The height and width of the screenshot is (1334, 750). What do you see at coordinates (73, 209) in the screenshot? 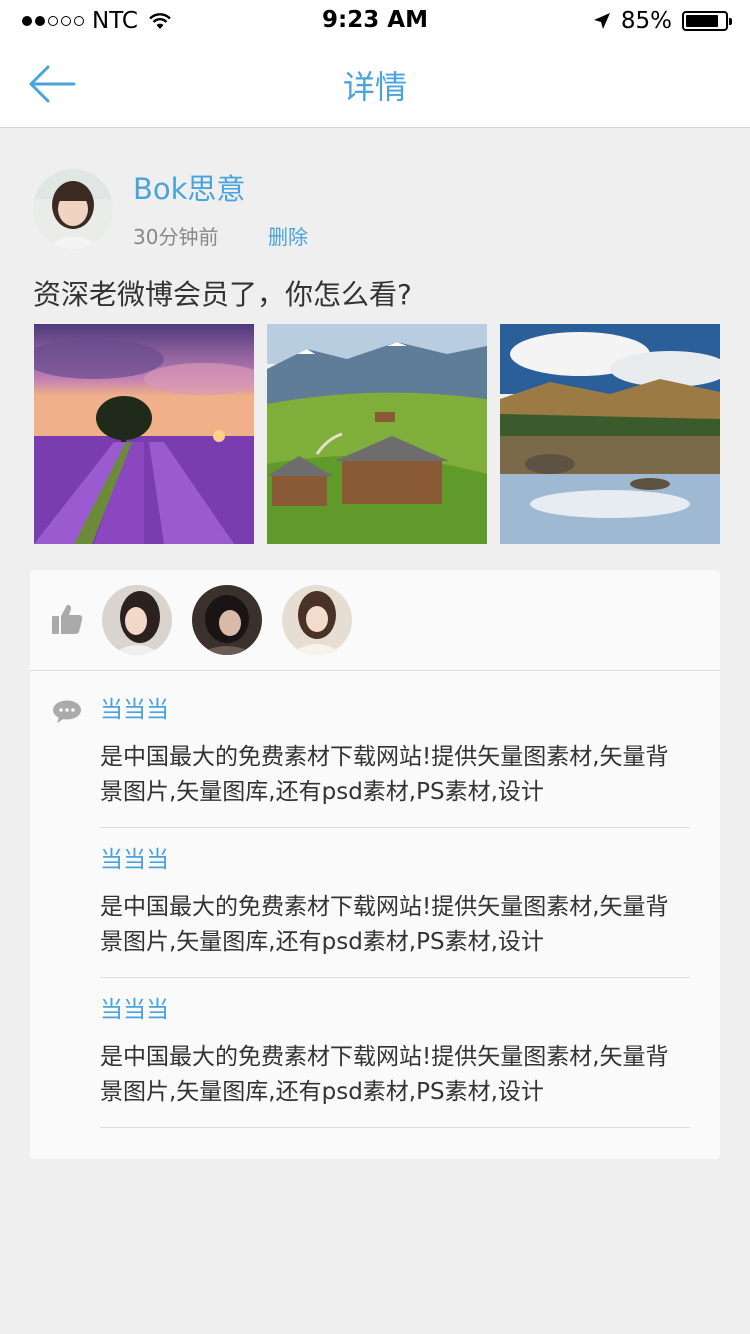
I see `author-avatar` at bounding box center [73, 209].